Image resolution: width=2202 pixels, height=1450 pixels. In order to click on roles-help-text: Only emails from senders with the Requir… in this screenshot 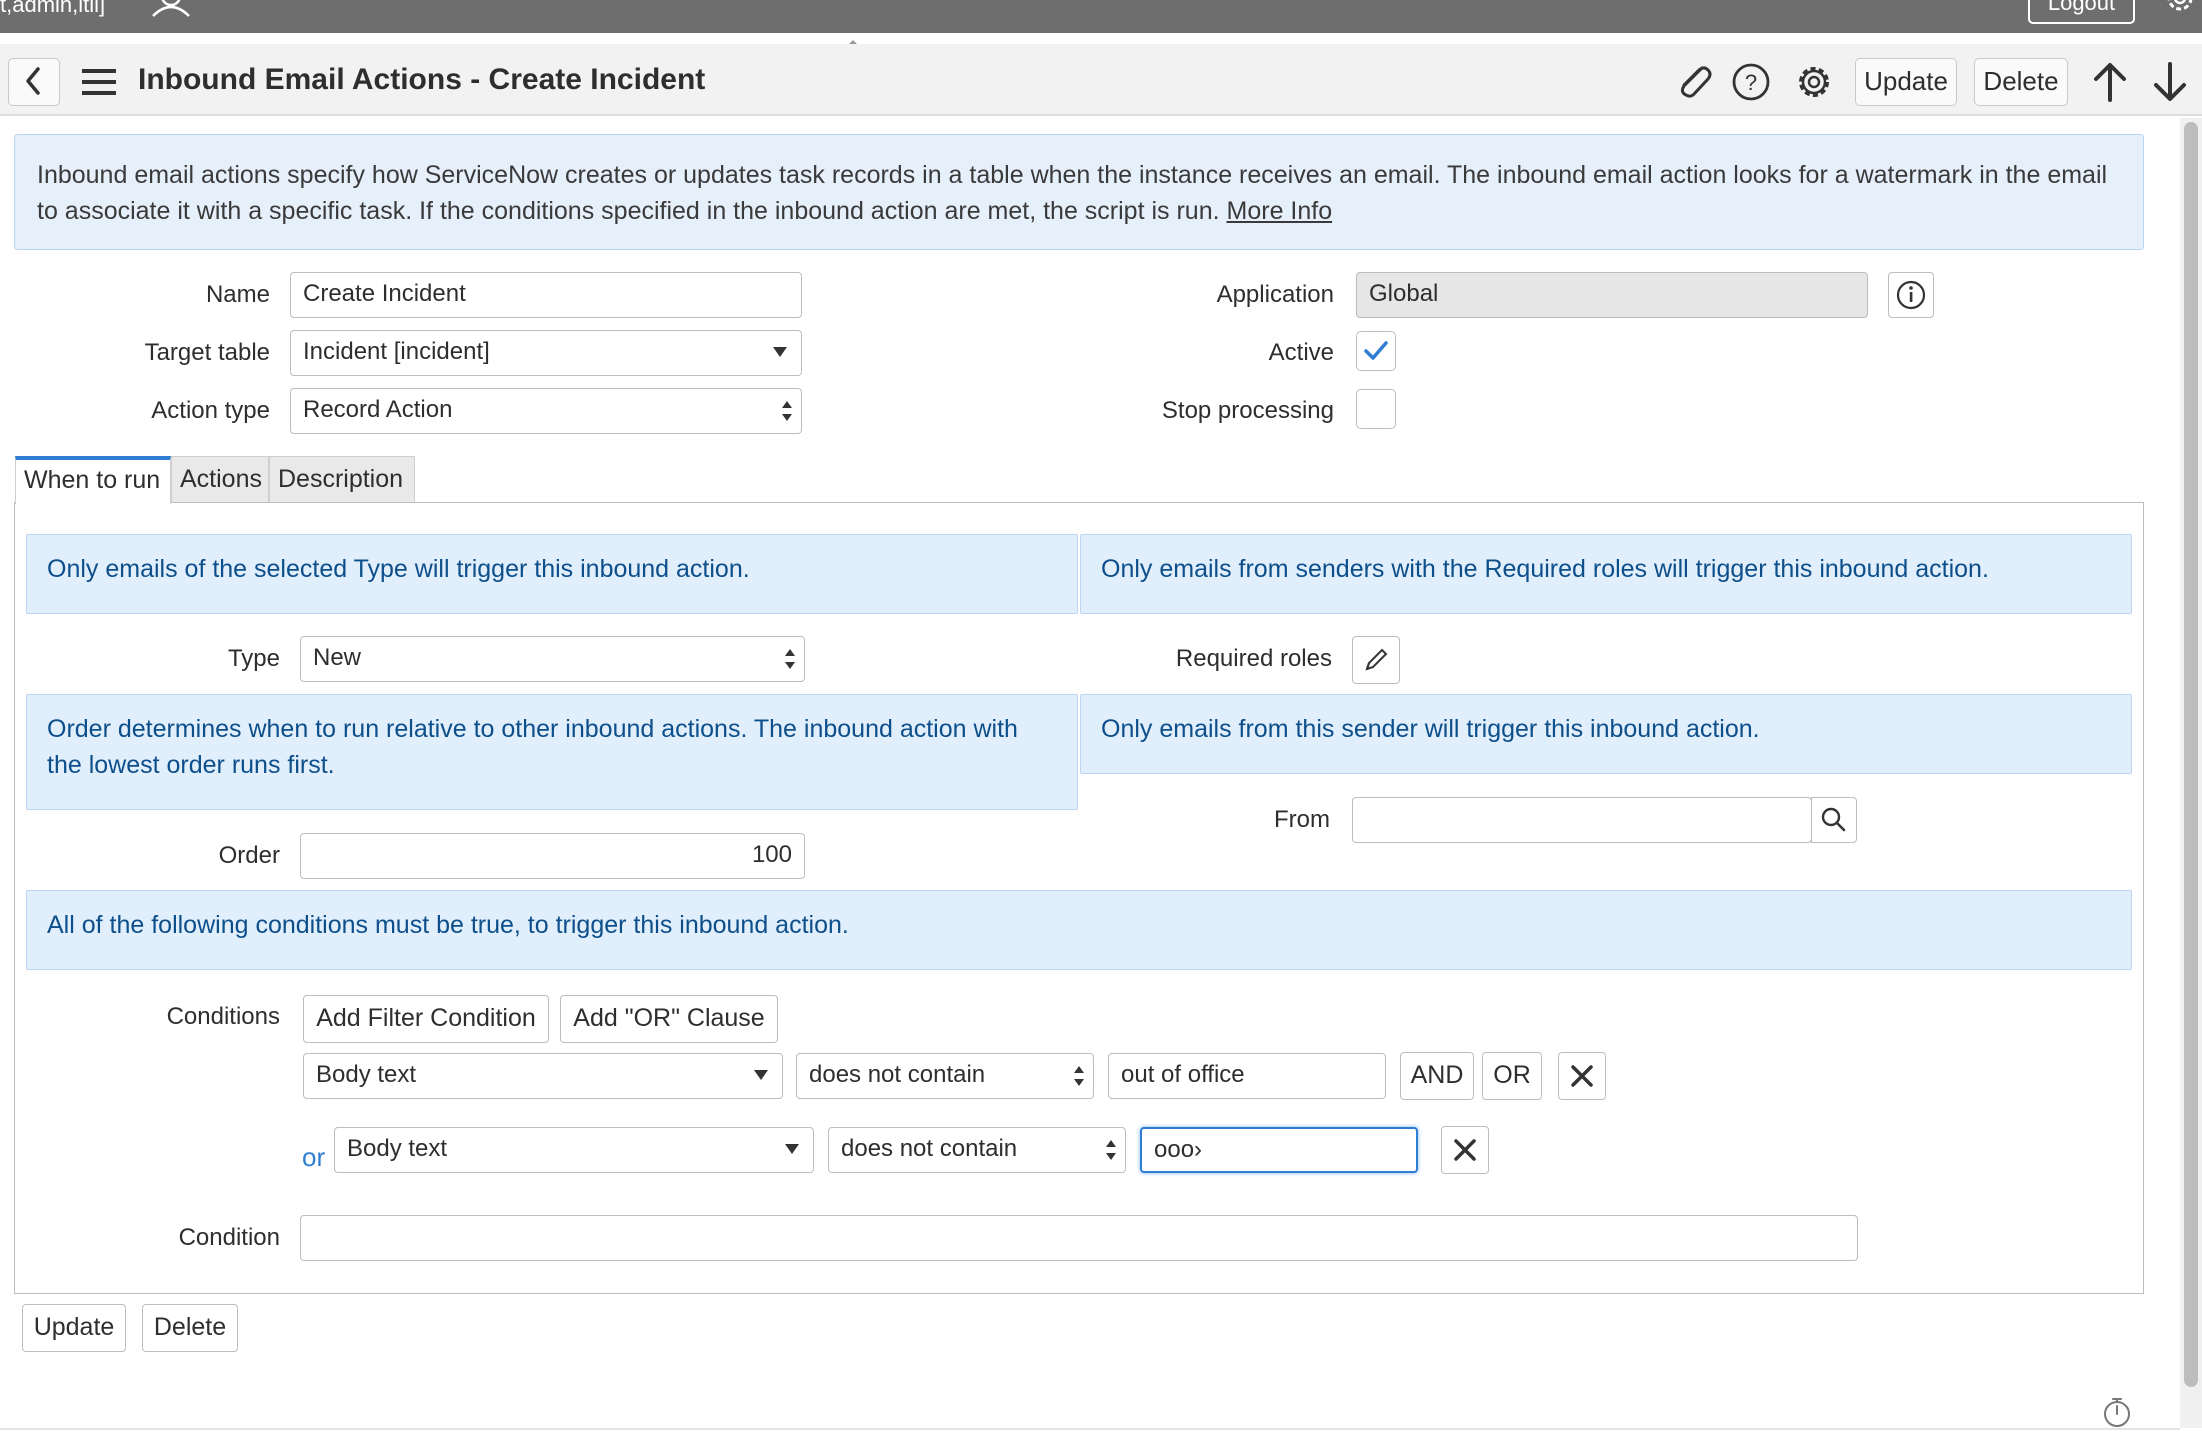, I will do `click(1545, 569)`.